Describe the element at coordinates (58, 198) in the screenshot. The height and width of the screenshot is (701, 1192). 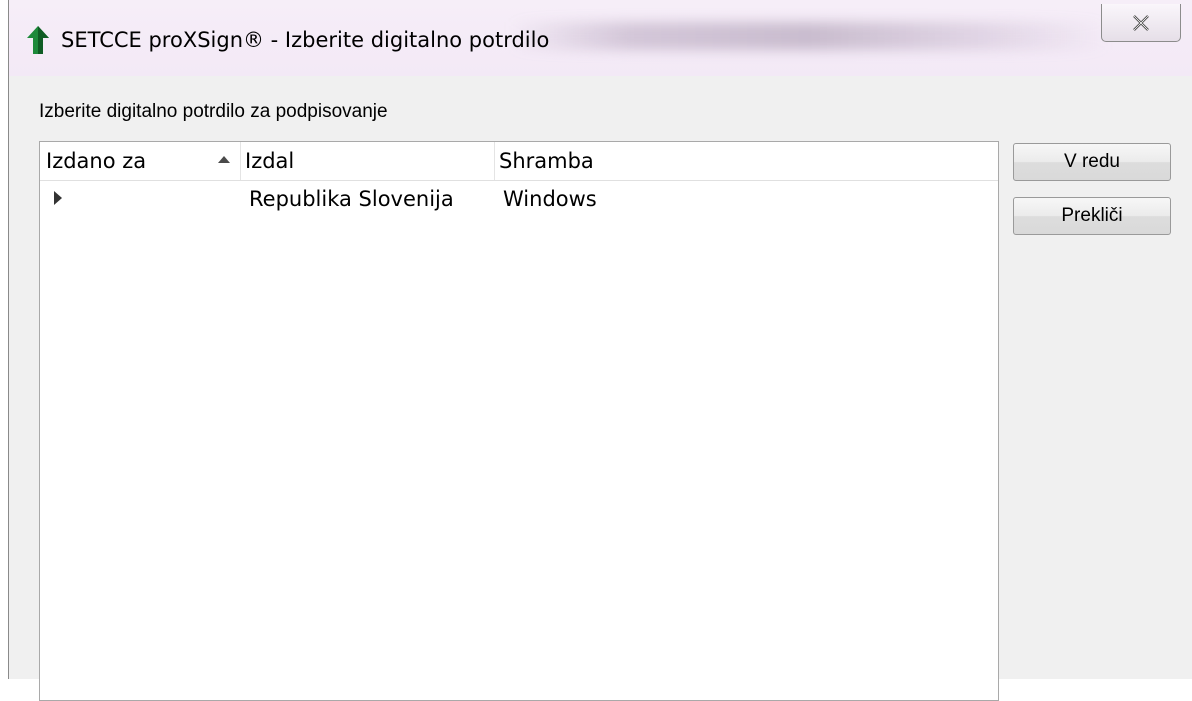
I see `expand-arrow-icon` at that location.